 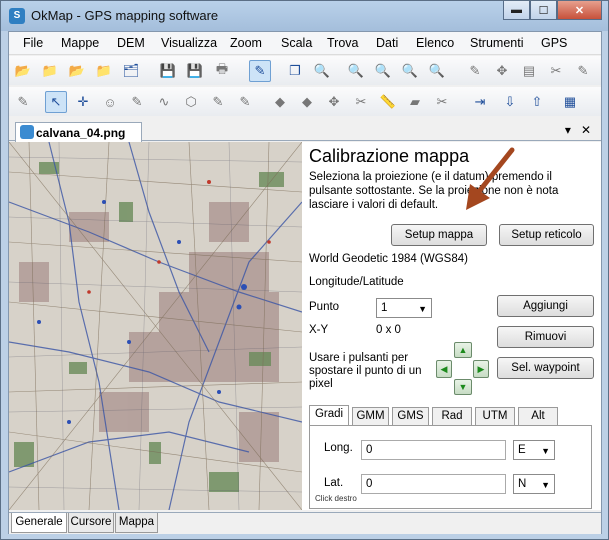 I want to click on menu-gps: GPS, so click(x=554, y=43).